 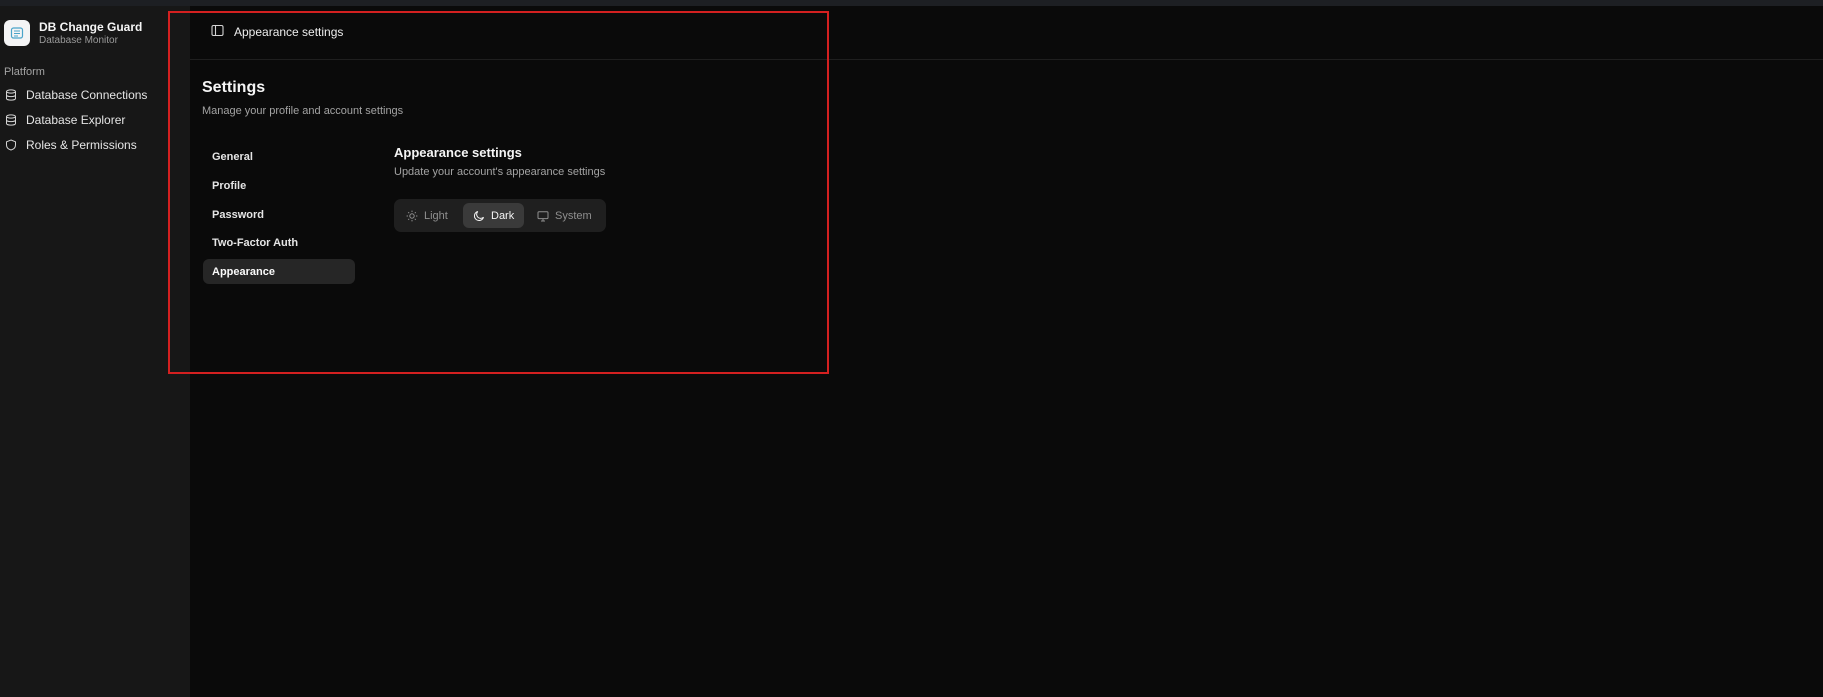 I want to click on settings-nav-two-factor-auth: Two-Factor Auth, so click(x=279, y=242).